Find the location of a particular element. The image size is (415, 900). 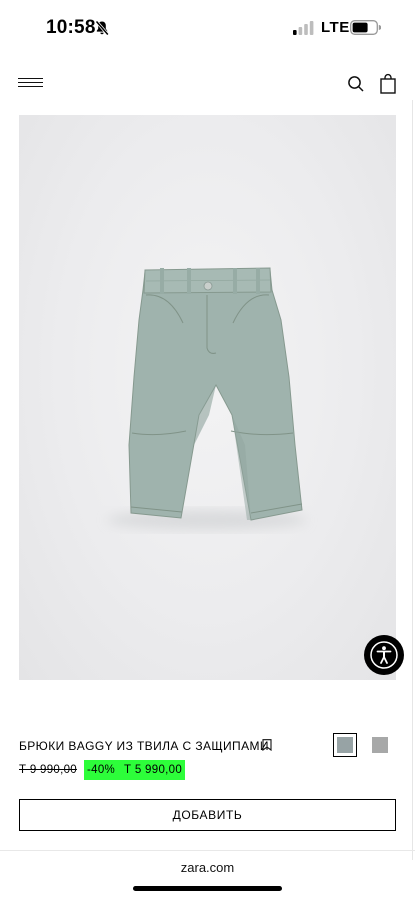

bell-slash-icon is located at coordinates (102, 28).